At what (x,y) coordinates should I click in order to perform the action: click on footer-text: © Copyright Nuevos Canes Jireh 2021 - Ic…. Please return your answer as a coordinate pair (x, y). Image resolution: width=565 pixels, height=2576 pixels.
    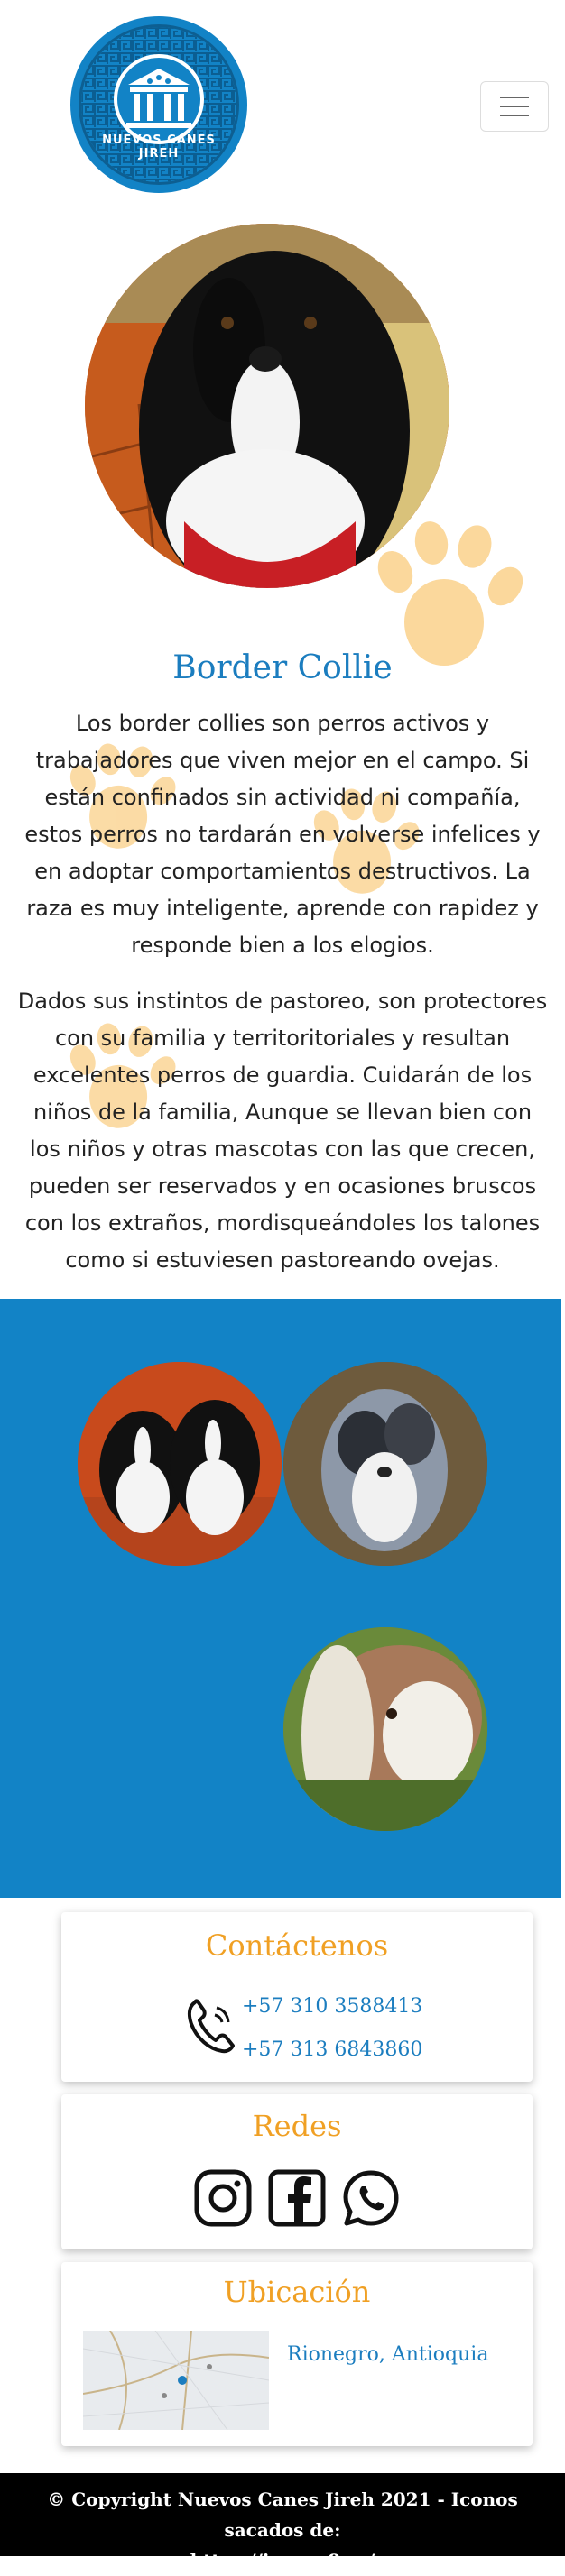
    Looking at the image, I should click on (282, 2530).